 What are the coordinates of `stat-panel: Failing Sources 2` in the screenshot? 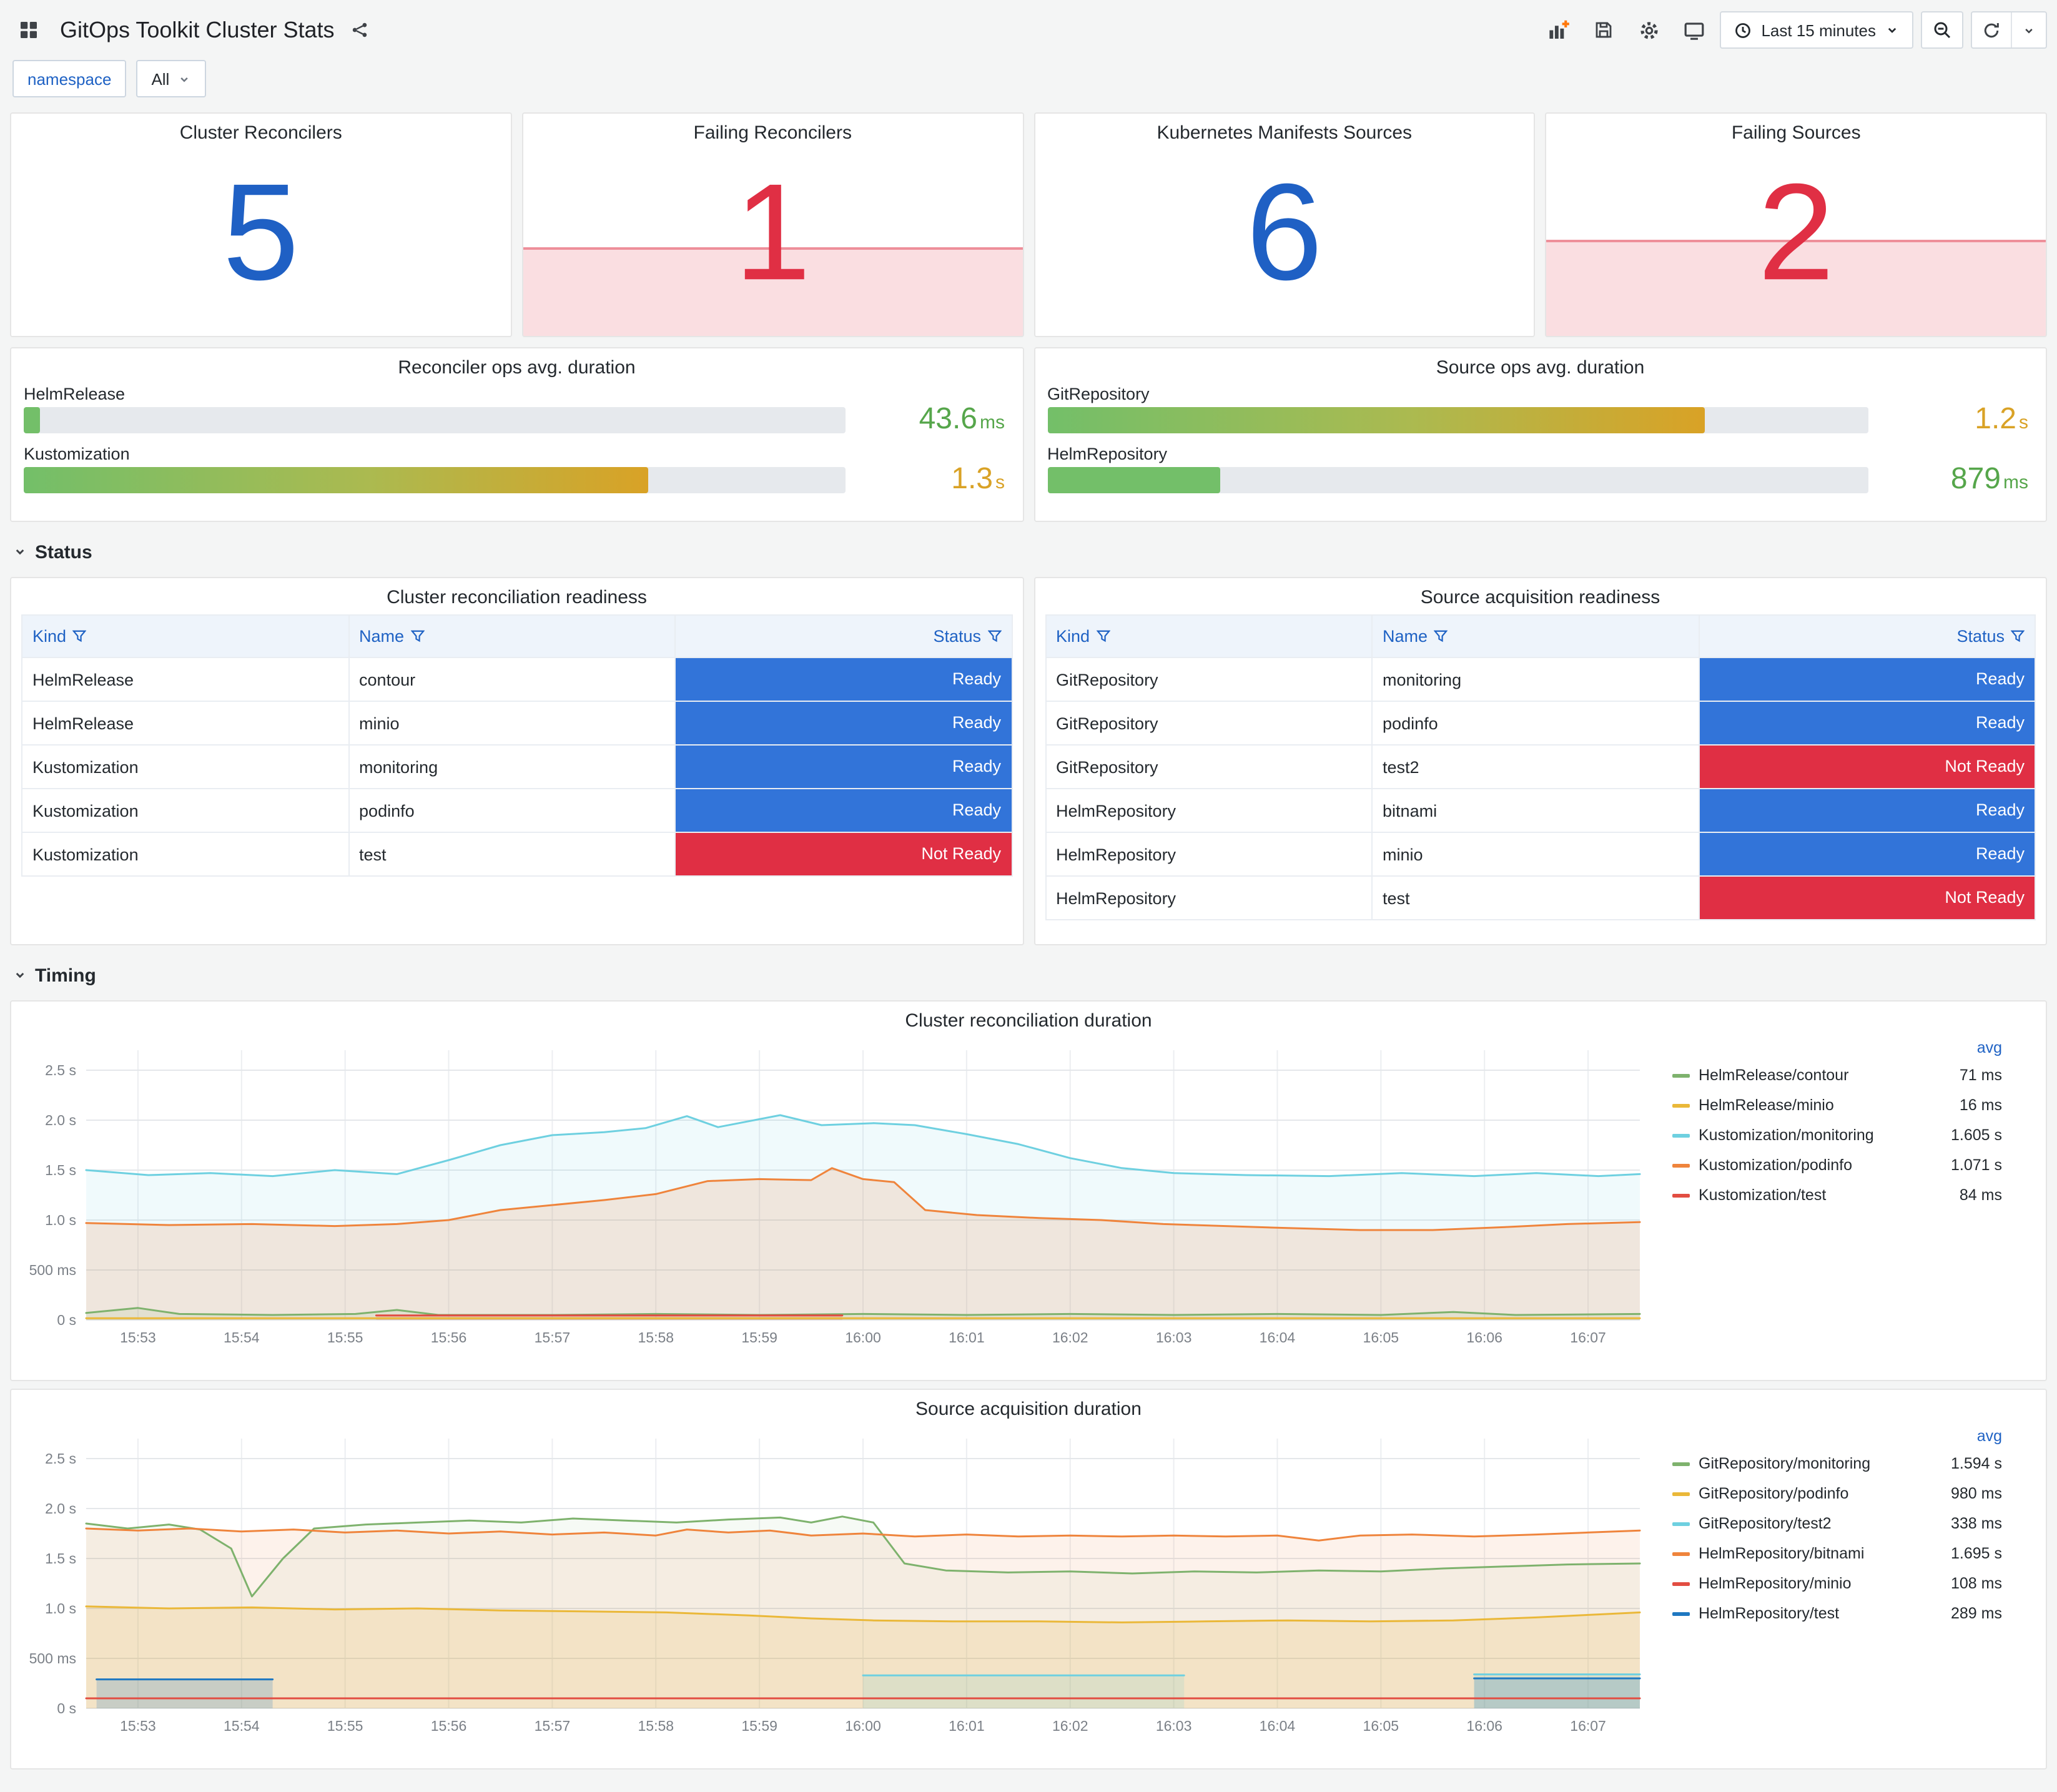 It's located at (1796, 224).